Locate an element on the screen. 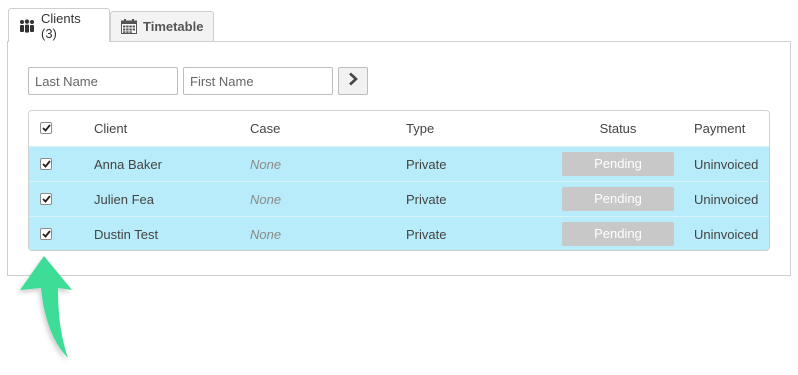  tab-clients: Clients (3) is located at coordinates (59, 25).